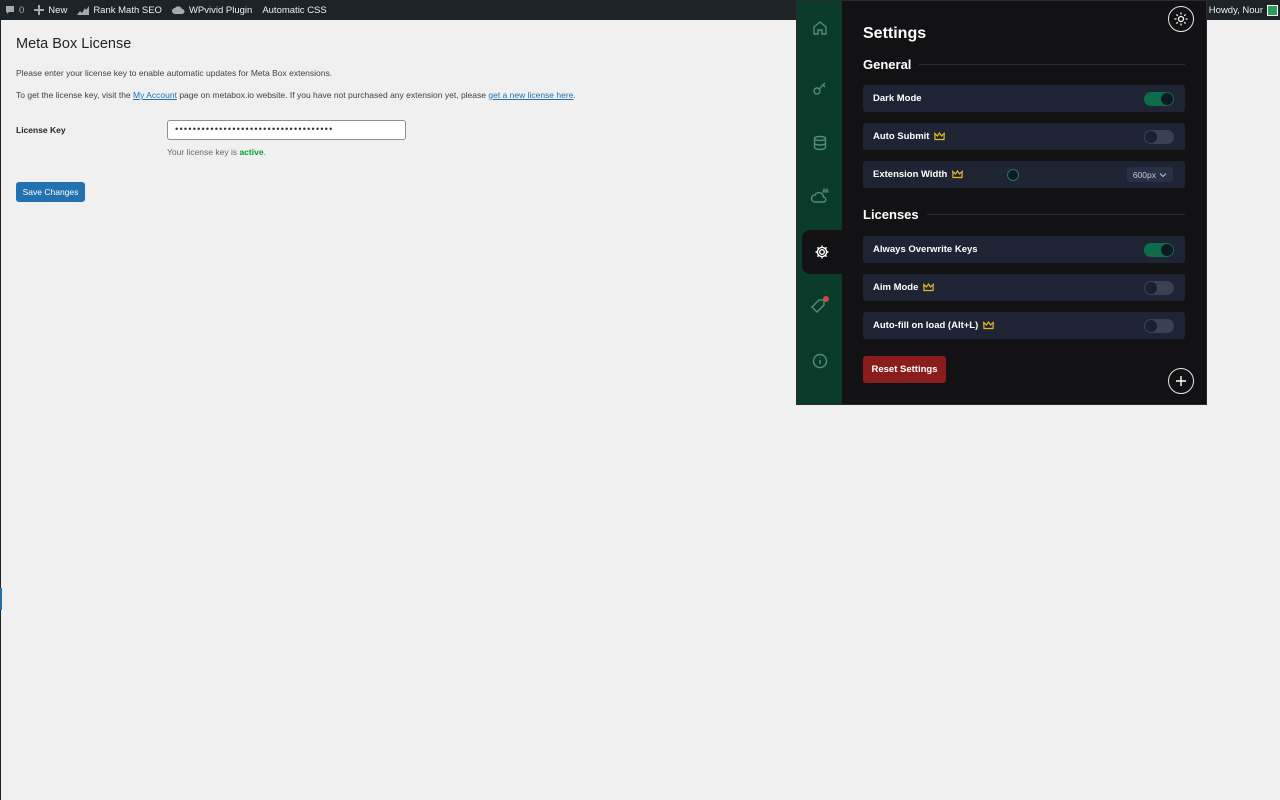  I want to click on reset-settings-button: Reset Settings, so click(904, 369).